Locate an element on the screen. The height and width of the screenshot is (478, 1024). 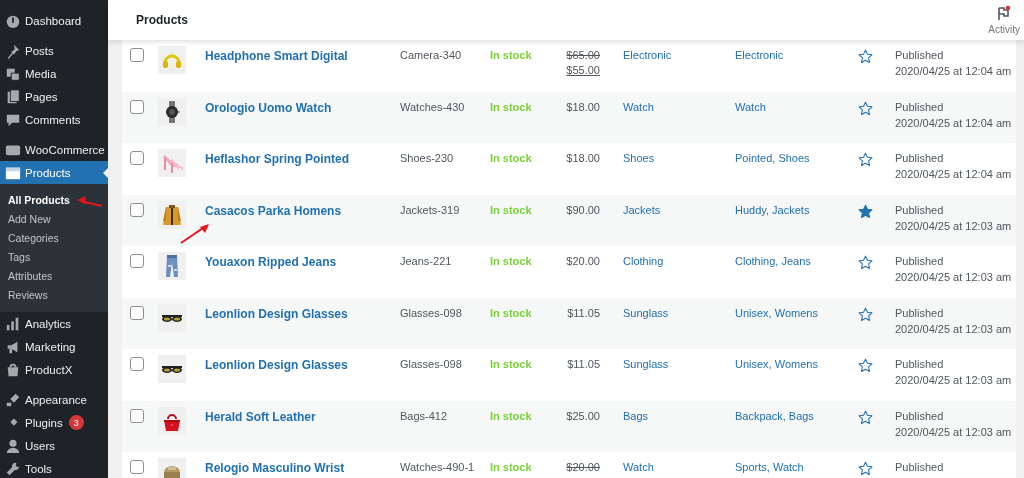
menu-item: Dashboard is located at coordinates (54, 20).